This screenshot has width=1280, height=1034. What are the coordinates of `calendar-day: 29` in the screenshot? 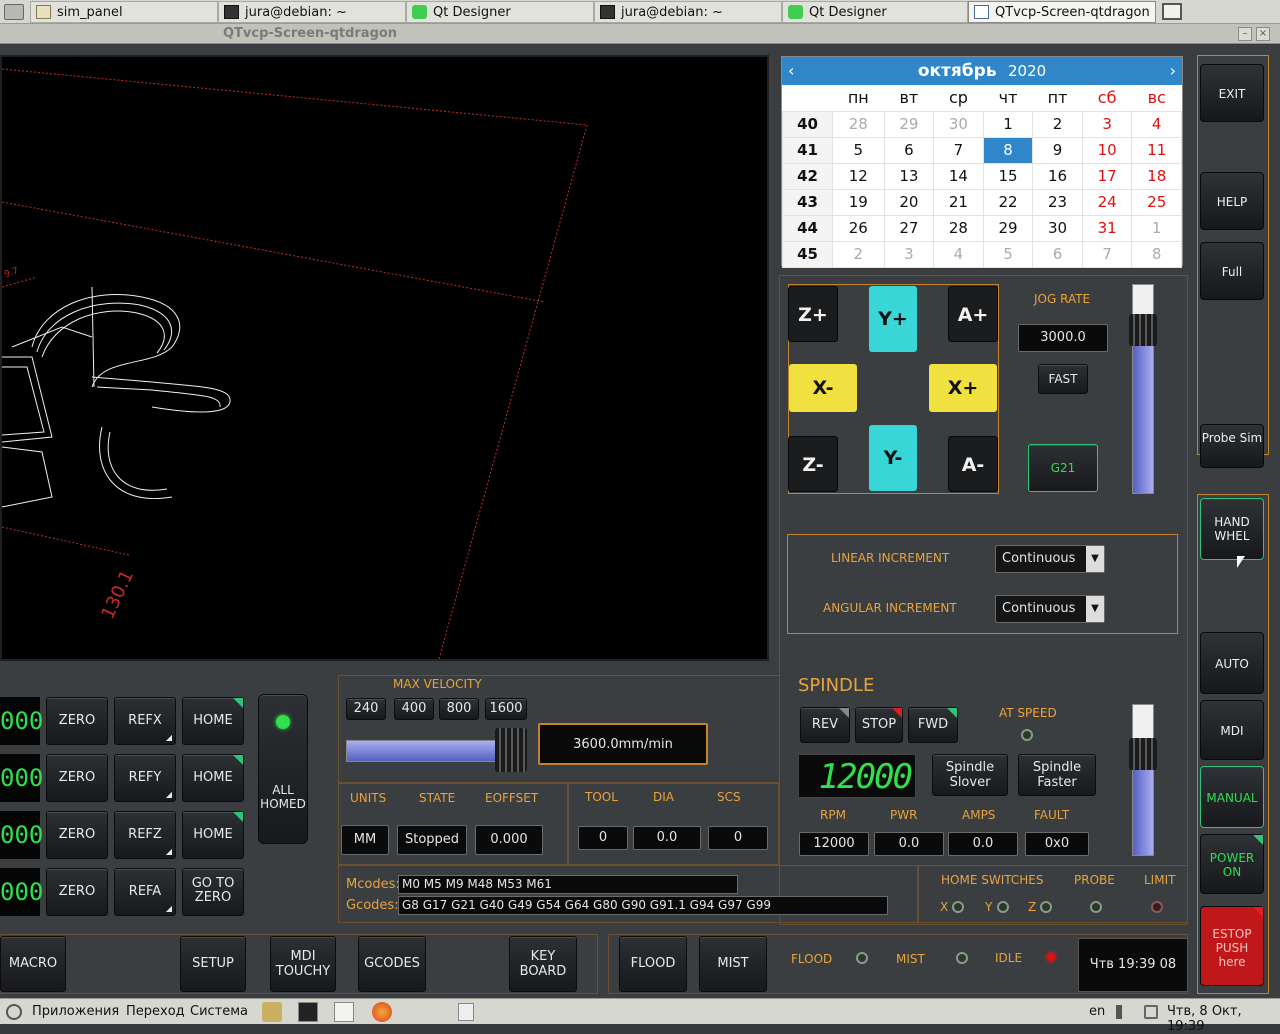 It's located at (909, 124).